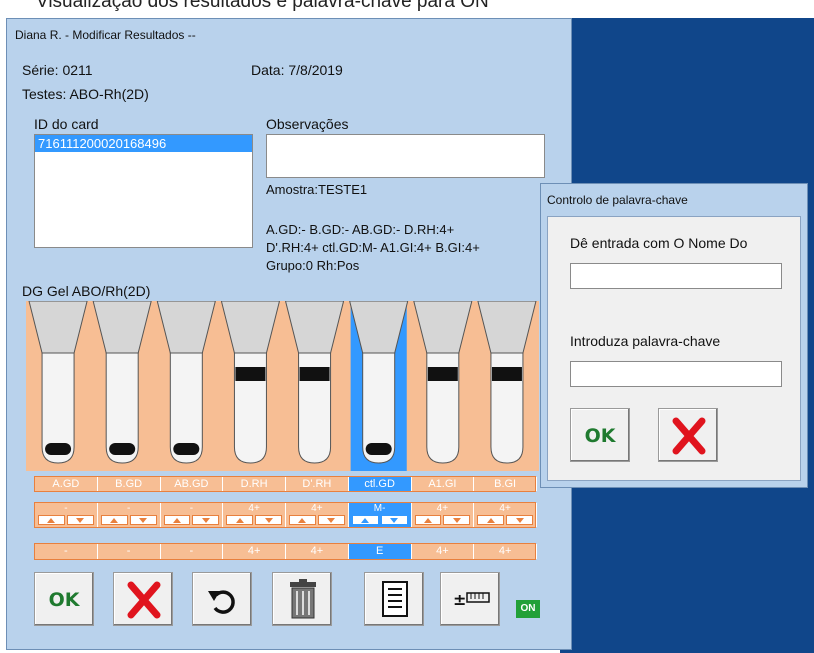 The height and width of the screenshot is (653, 814). I want to click on column-name-1: B.GD, so click(129, 484).